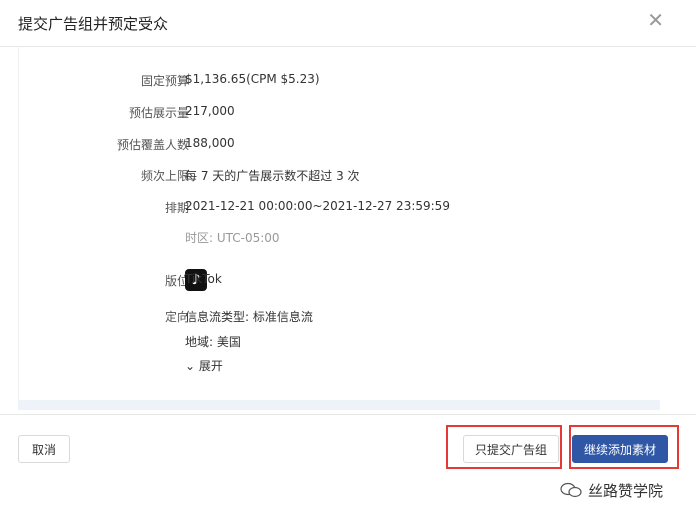 This screenshot has width=696, height=525. What do you see at coordinates (511, 449) in the screenshot?
I see `submit-adgroup-only-button: 只提交广告组` at bounding box center [511, 449].